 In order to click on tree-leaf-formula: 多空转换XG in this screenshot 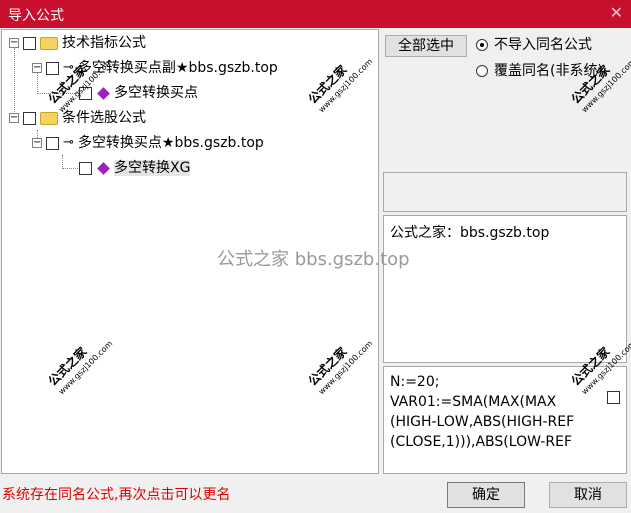, I will do `click(135, 168)`.